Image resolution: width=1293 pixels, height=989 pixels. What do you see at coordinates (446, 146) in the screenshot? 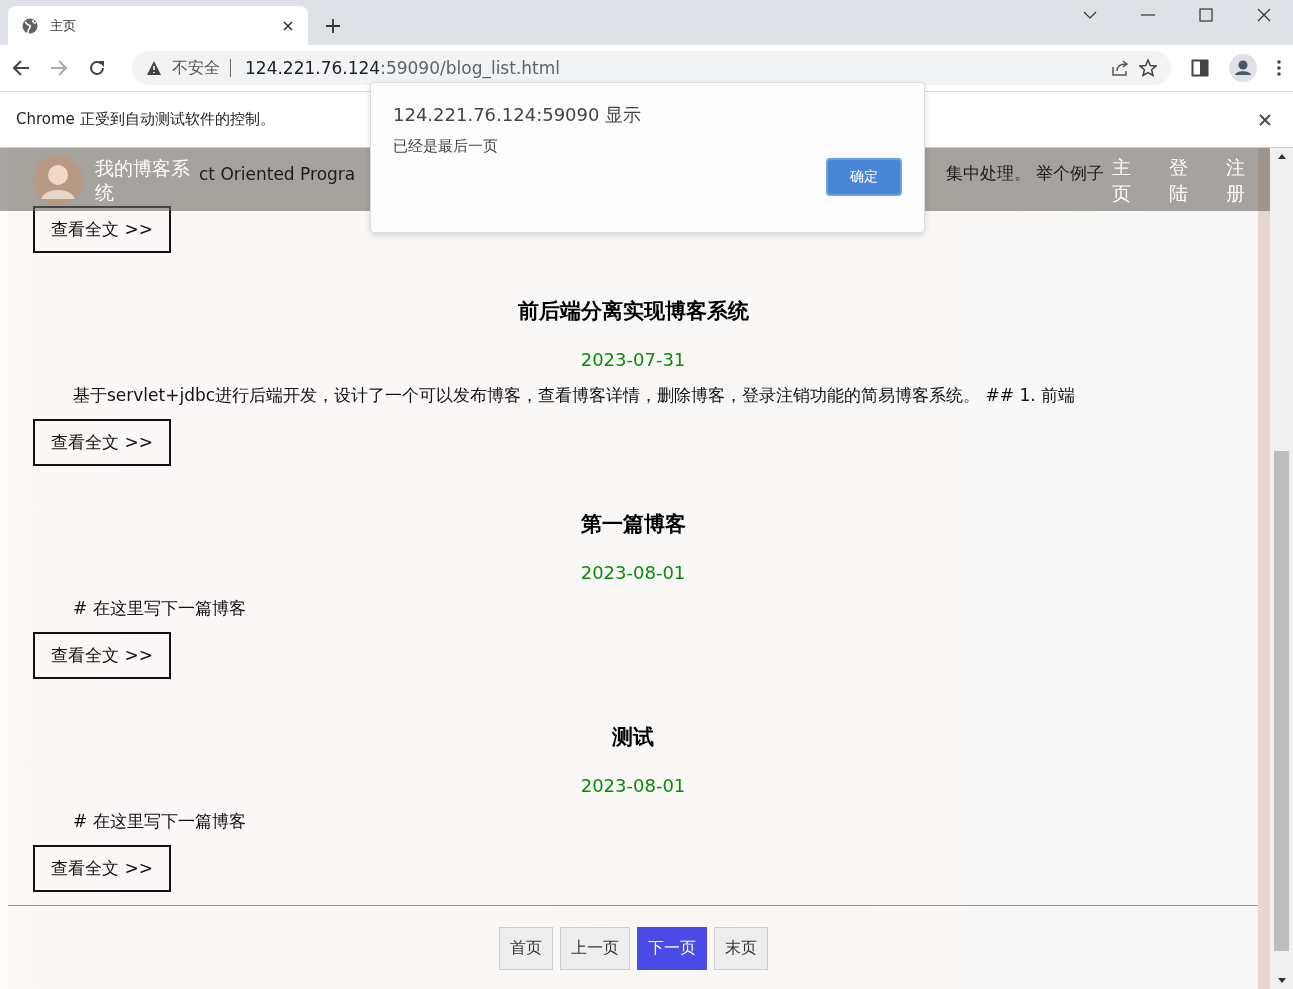
I see `dialog-message: 已经是最后一页` at bounding box center [446, 146].